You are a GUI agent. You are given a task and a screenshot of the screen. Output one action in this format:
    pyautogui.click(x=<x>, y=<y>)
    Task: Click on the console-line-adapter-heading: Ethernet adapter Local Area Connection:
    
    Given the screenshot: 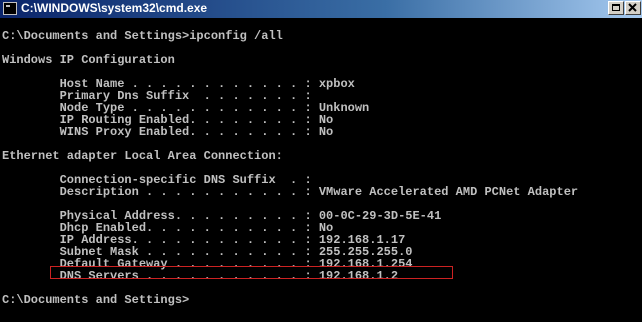 What is the action you would take?
    pyautogui.click(x=142, y=156)
    